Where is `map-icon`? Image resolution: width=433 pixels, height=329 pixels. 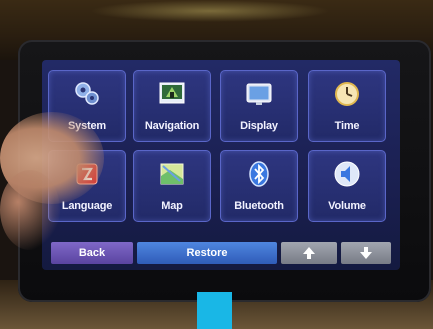 map-icon is located at coordinates (172, 174).